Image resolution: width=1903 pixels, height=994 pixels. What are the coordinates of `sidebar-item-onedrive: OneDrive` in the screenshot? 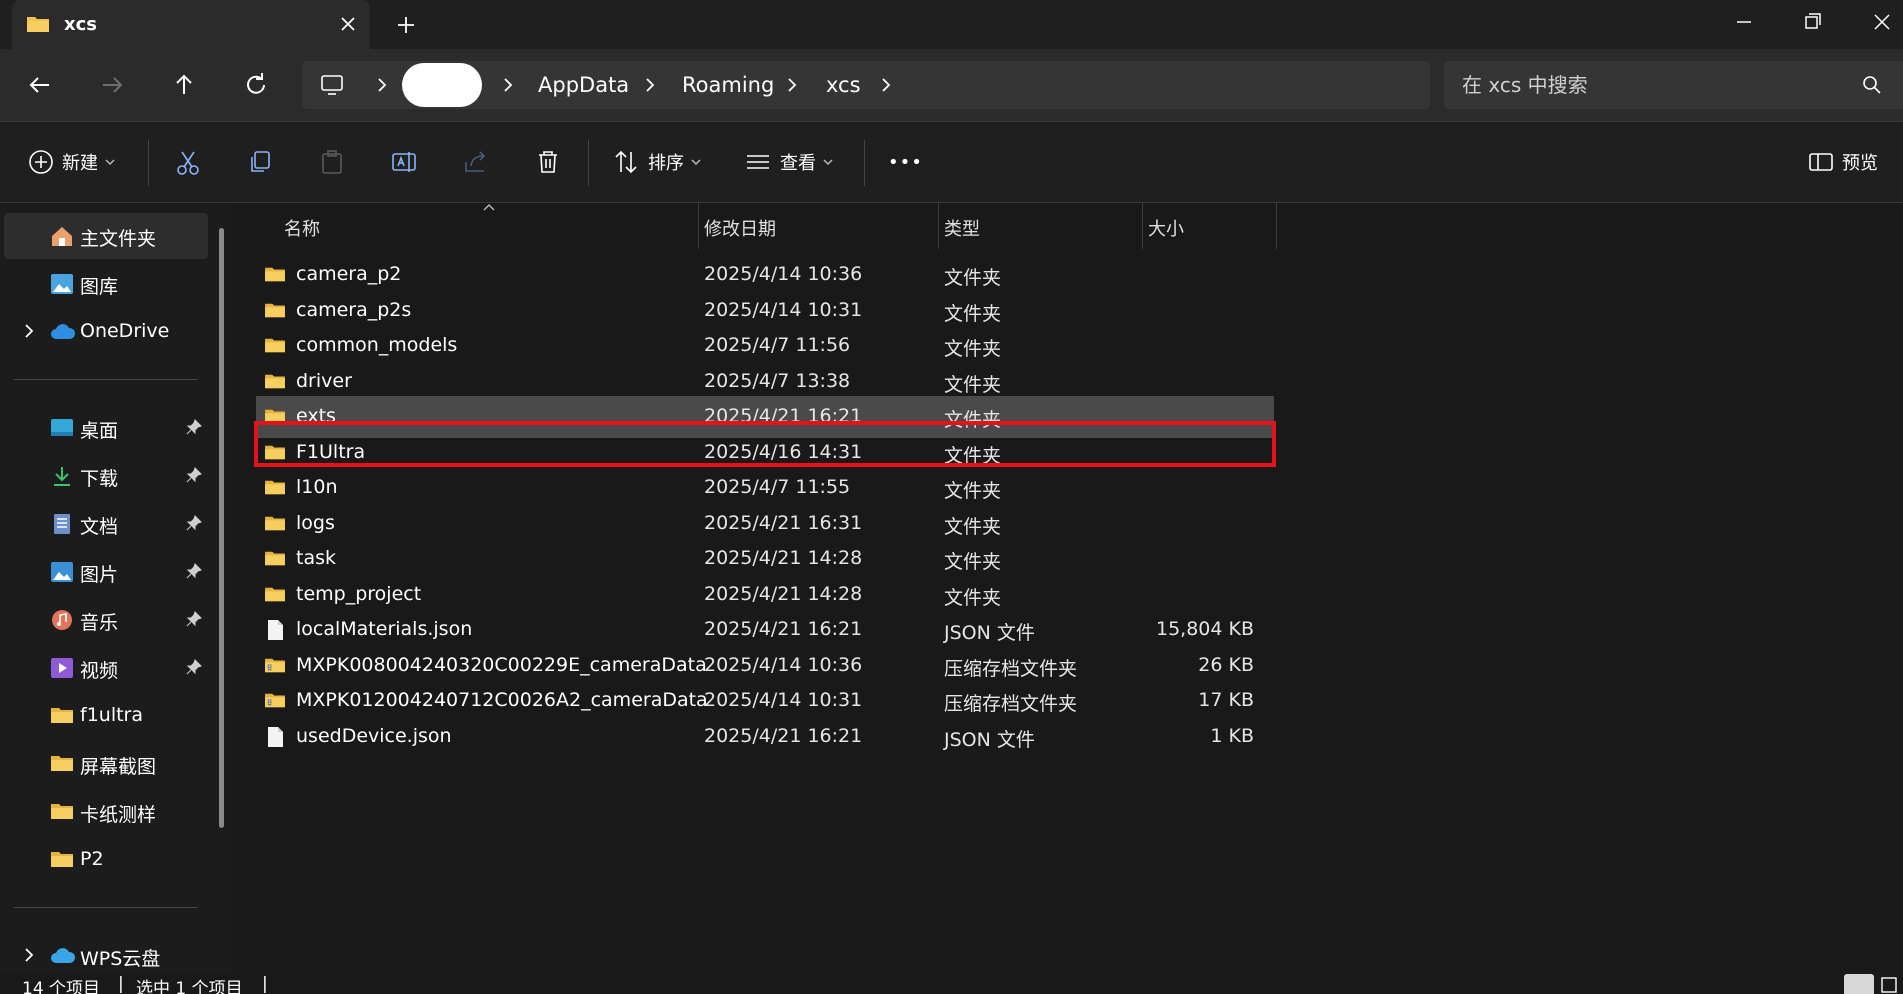 It's located at (106, 332).